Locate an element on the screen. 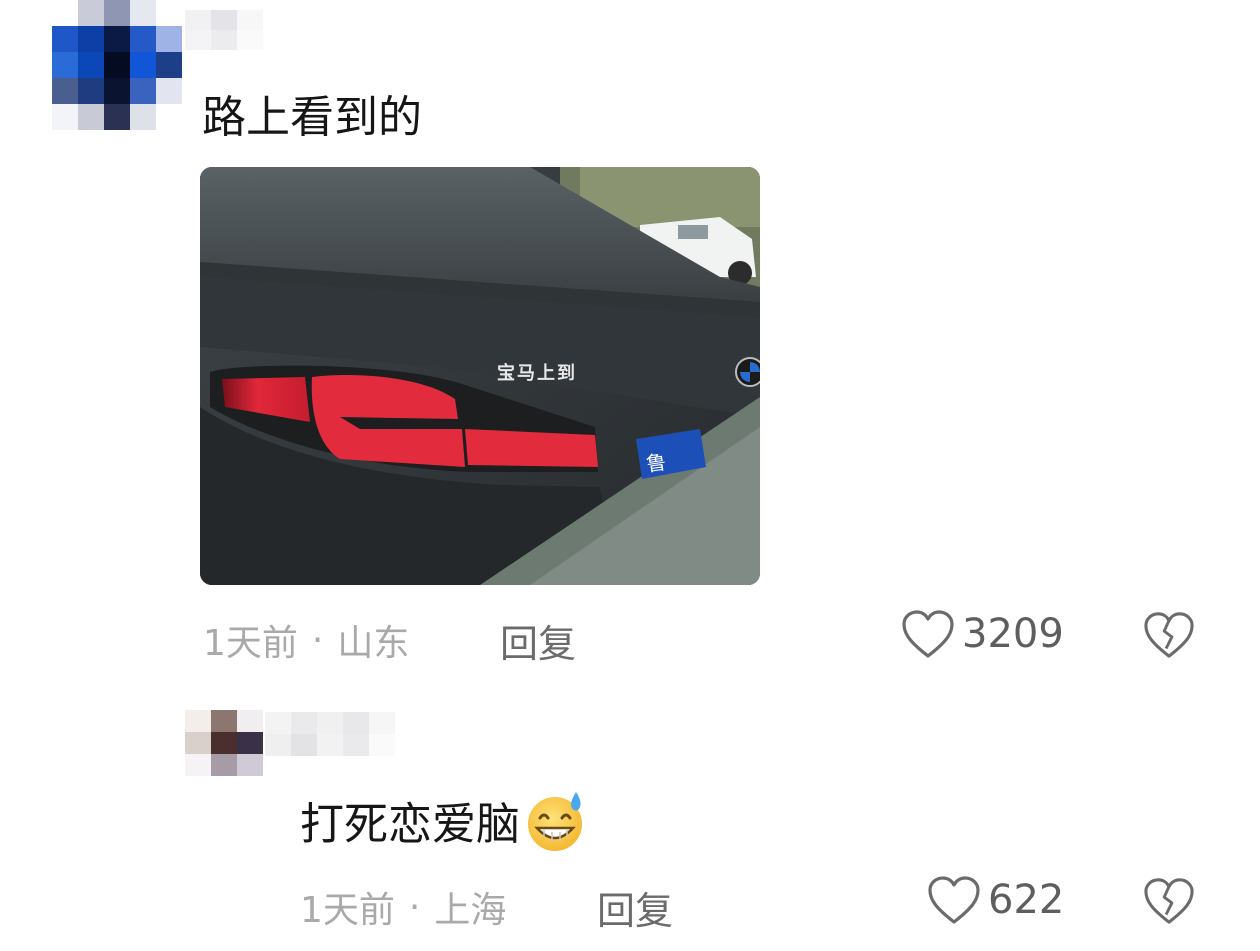 The width and height of the screenshot is (1260, 951). like-button: 3209 is located at coordinates (982, 634).